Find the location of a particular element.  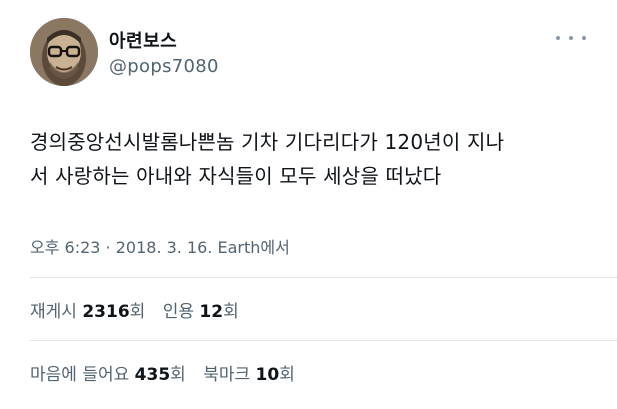

tweet-text-line: 서 사랑하는 아내와 자식들이 모두 세상을 떠났다 is located at coordinates (236, 176).